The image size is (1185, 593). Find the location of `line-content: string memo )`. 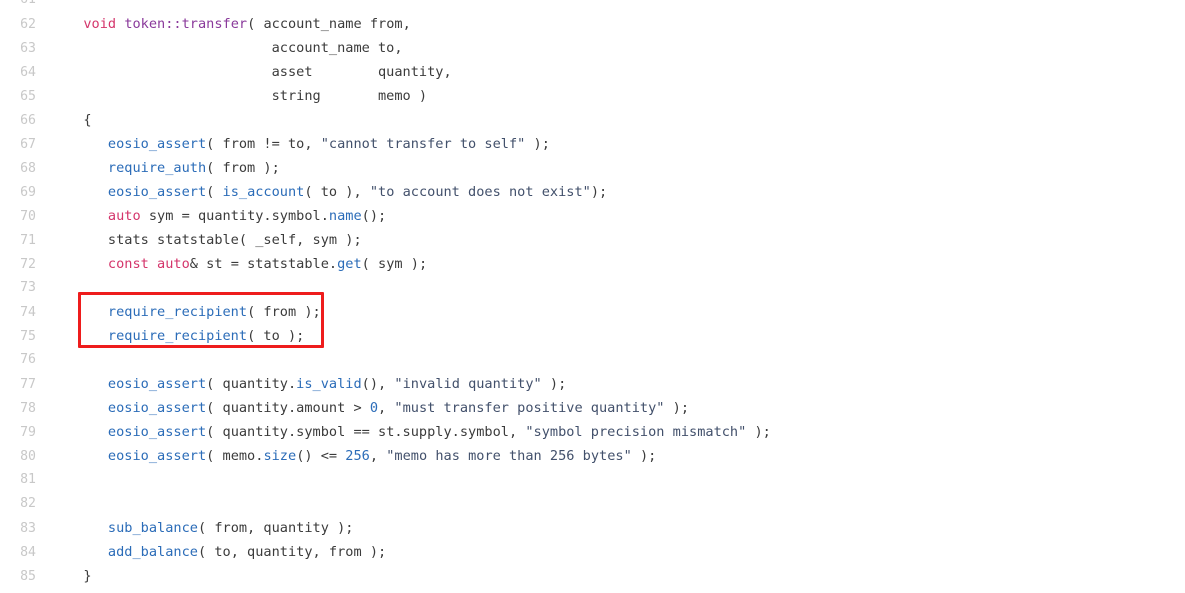

line-content: string memo ) is located at coordinates (232, 96).